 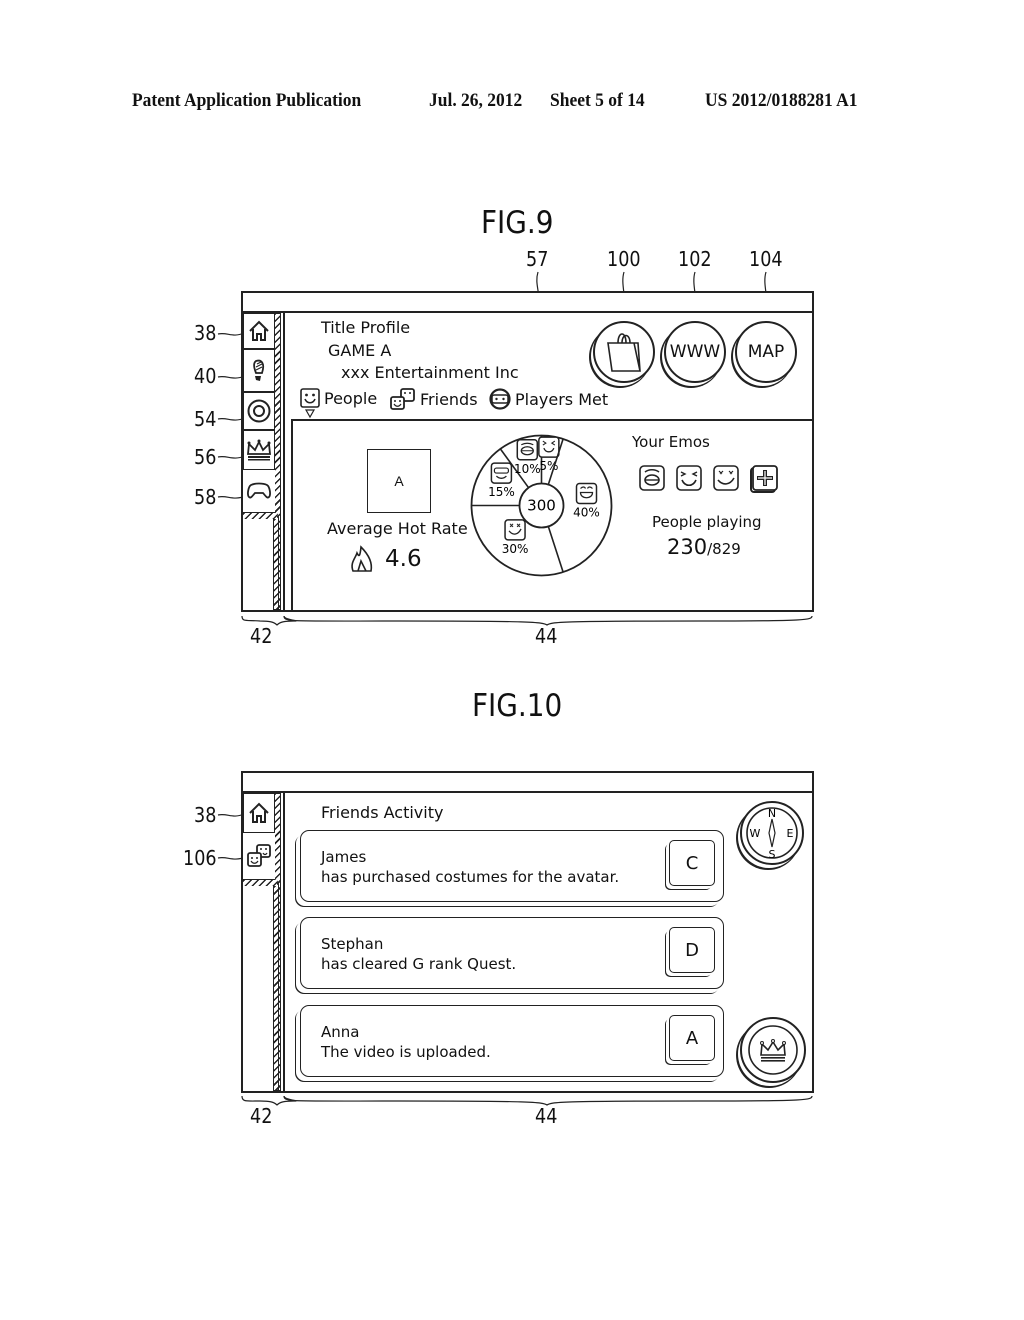 I want to click on ranking-button, so click(x=773, y=1050).